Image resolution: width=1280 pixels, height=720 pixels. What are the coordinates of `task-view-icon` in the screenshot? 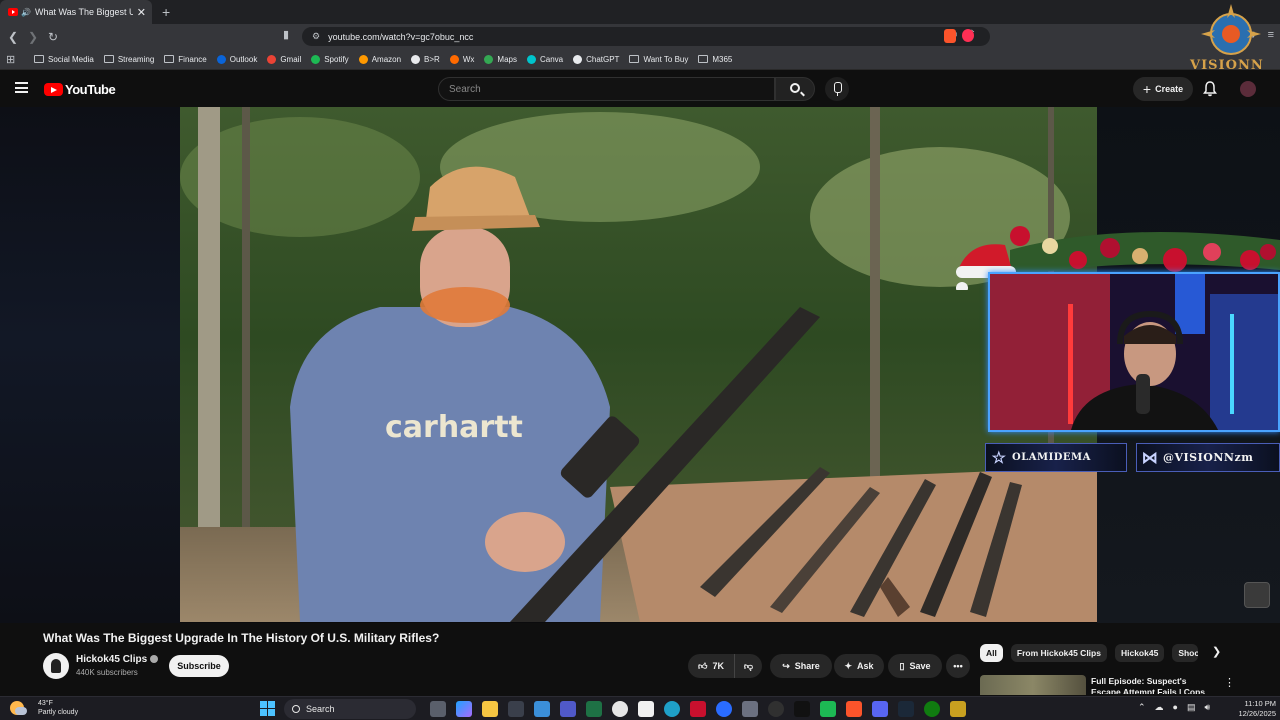 It's located at (438, 709).